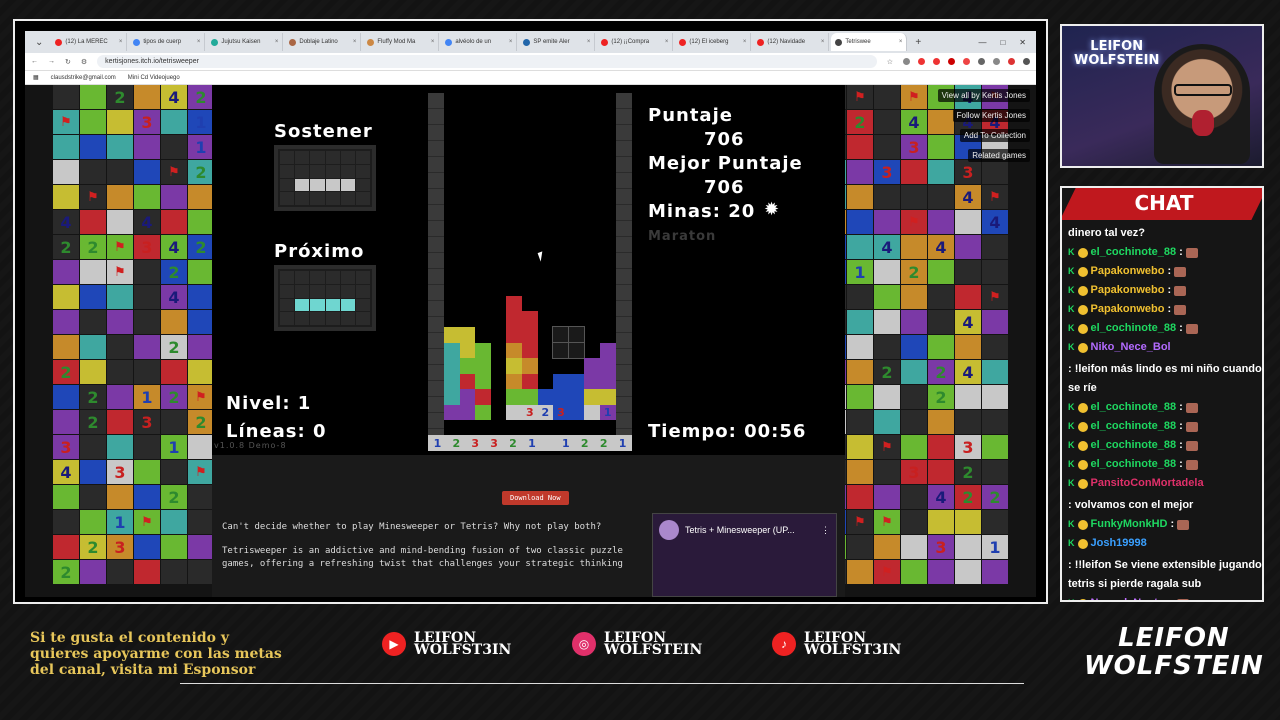 The width and height of the screenshot is (1280, 720). What do you see at coordinates (245, 42) in the screenshot?
I see `browser-tab: Jujutsu Kaisen ×` at bounding box center [245, 42].